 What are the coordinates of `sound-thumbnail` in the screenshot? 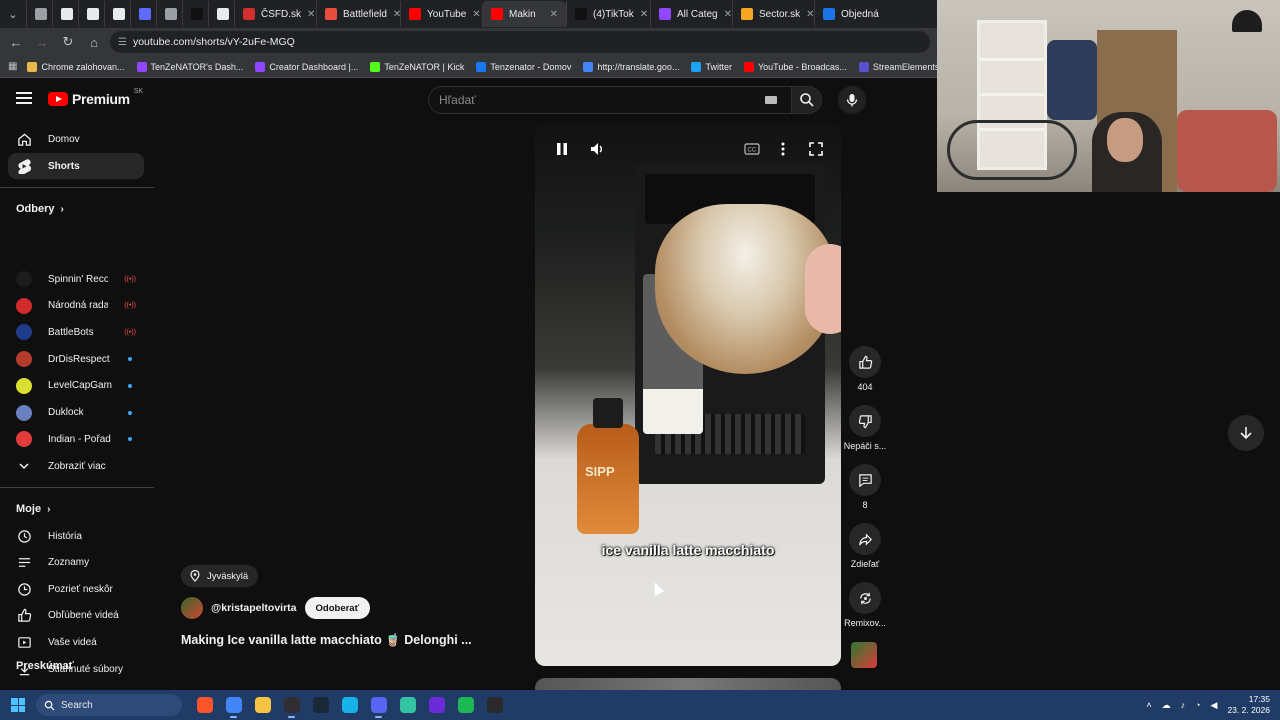 It's located at (864, 655).